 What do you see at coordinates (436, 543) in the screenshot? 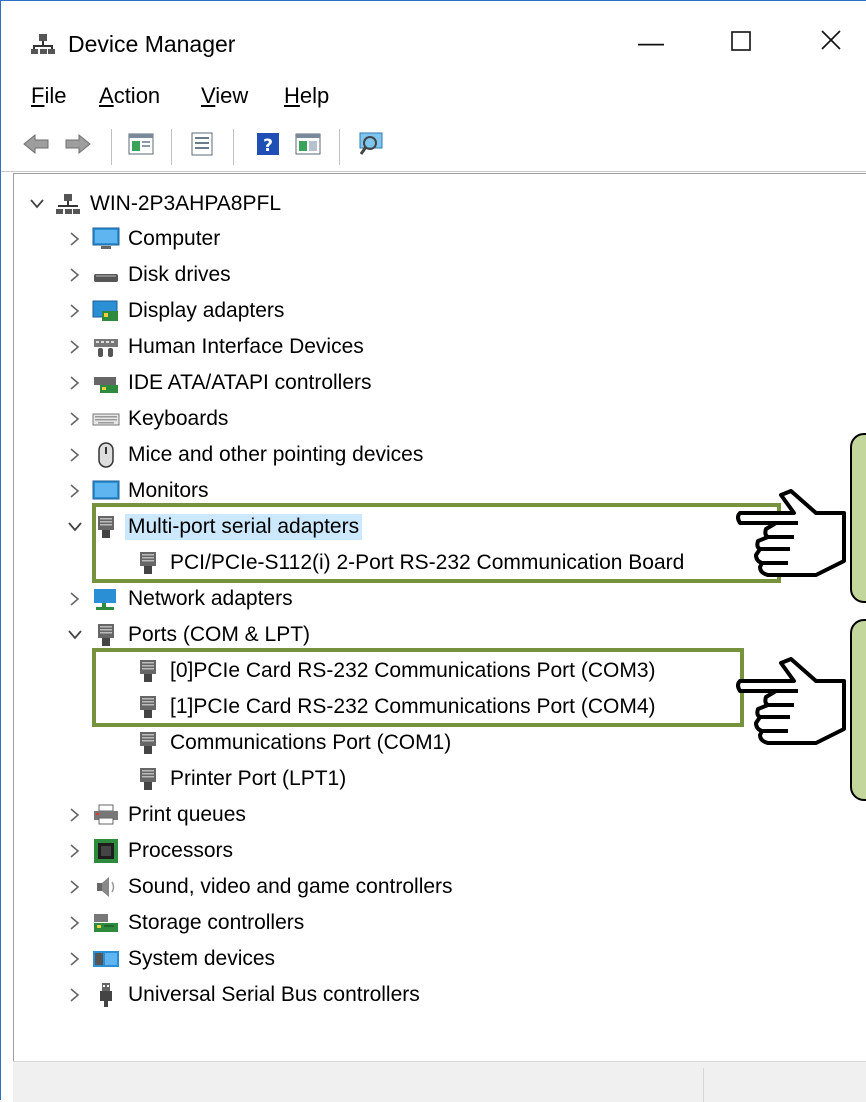
I see `highlight-box-serial-adapter` at bounding box center [436, 543].